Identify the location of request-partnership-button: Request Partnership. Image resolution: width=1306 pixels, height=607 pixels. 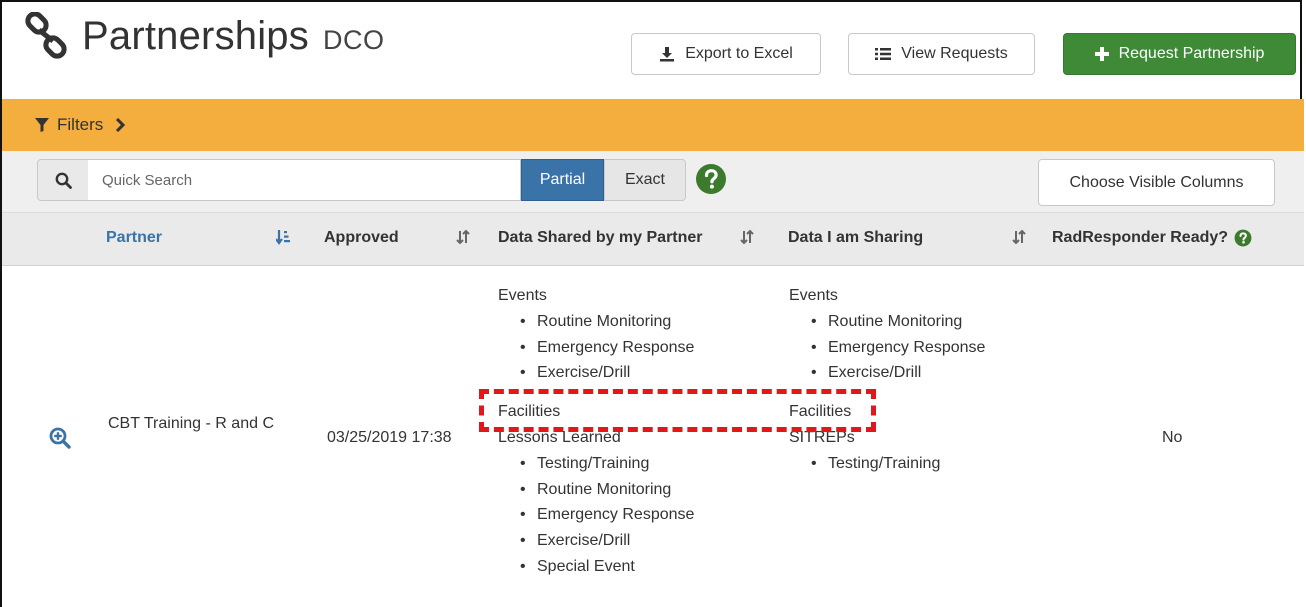
(1179, 54).